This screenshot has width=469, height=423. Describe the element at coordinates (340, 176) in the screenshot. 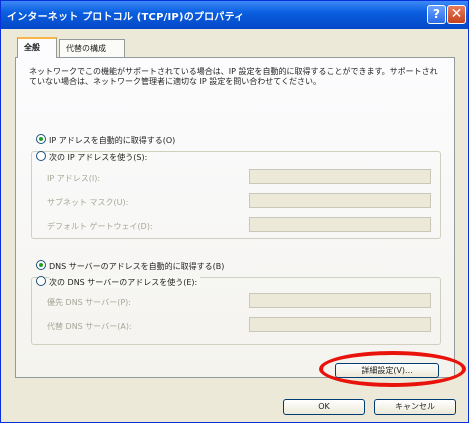

I see `ip-address-field` at that location.